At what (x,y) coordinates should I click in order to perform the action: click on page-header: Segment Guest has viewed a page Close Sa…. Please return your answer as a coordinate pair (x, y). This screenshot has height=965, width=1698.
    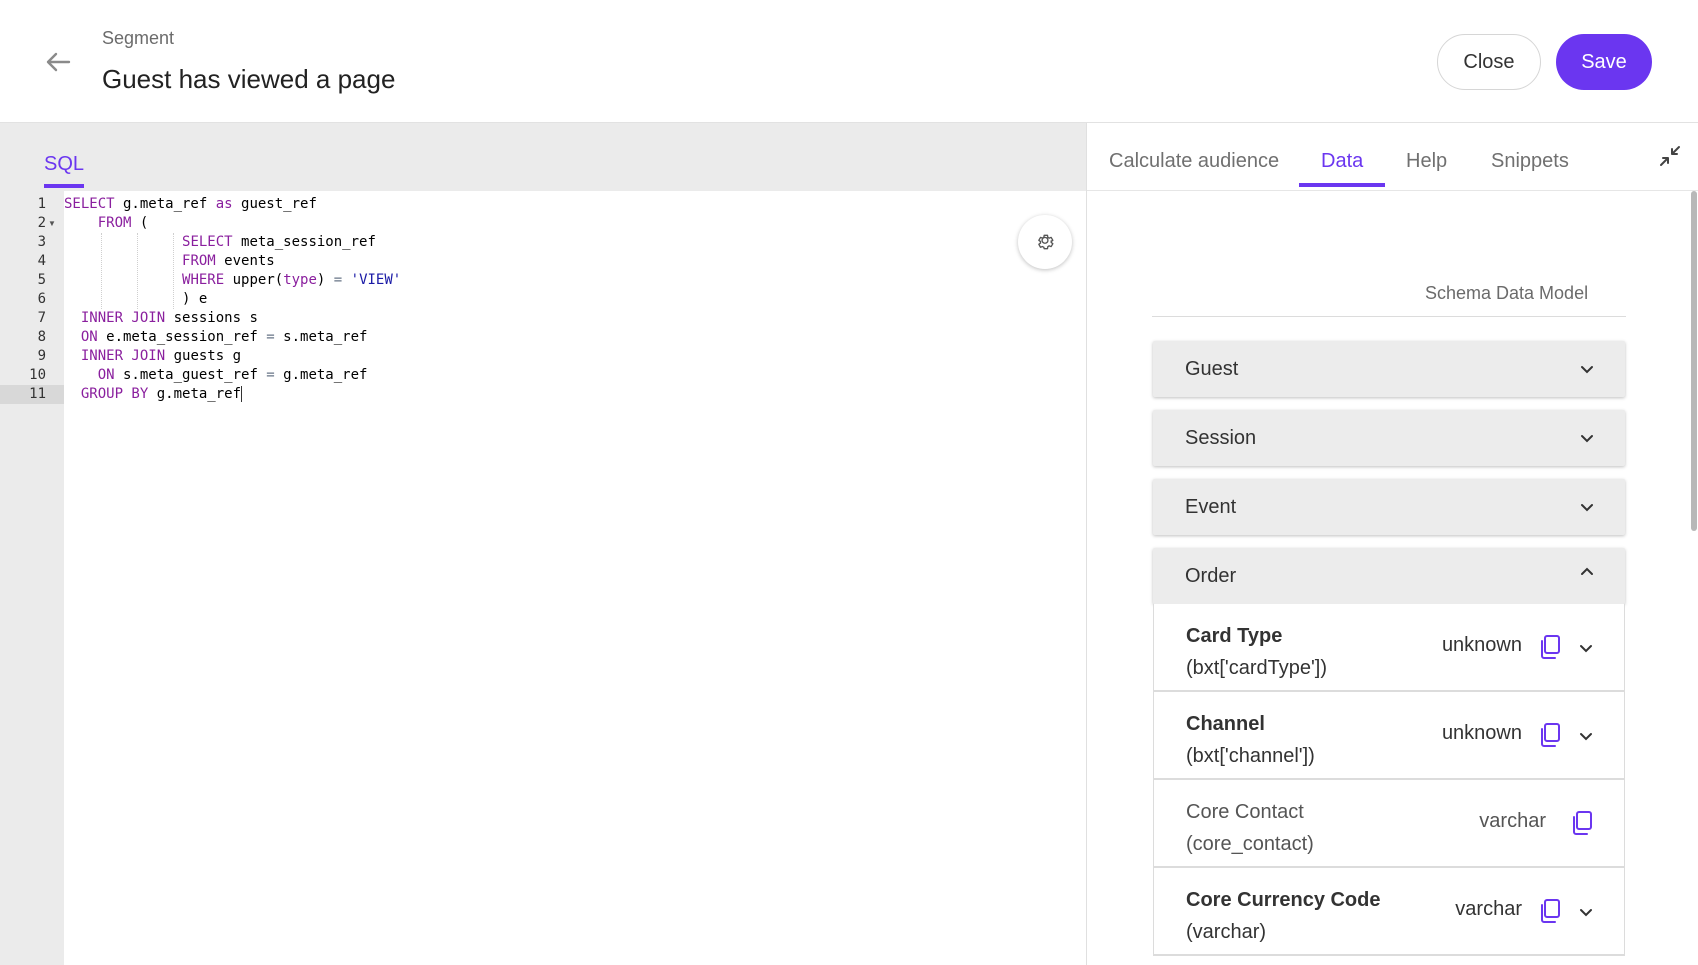
    Looking at the image, I should click on (849, 61).